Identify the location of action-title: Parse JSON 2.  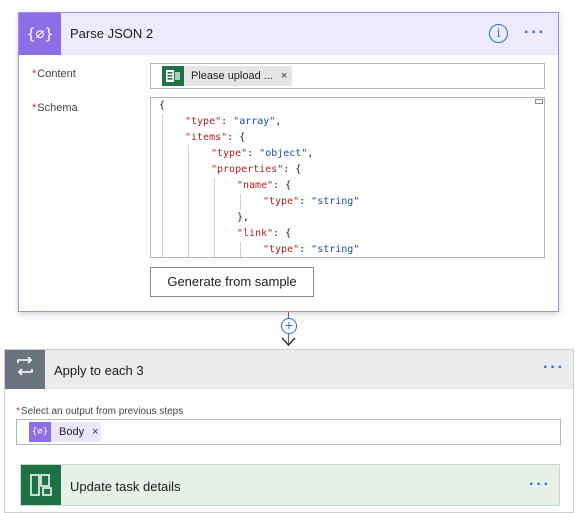
(111, 33).